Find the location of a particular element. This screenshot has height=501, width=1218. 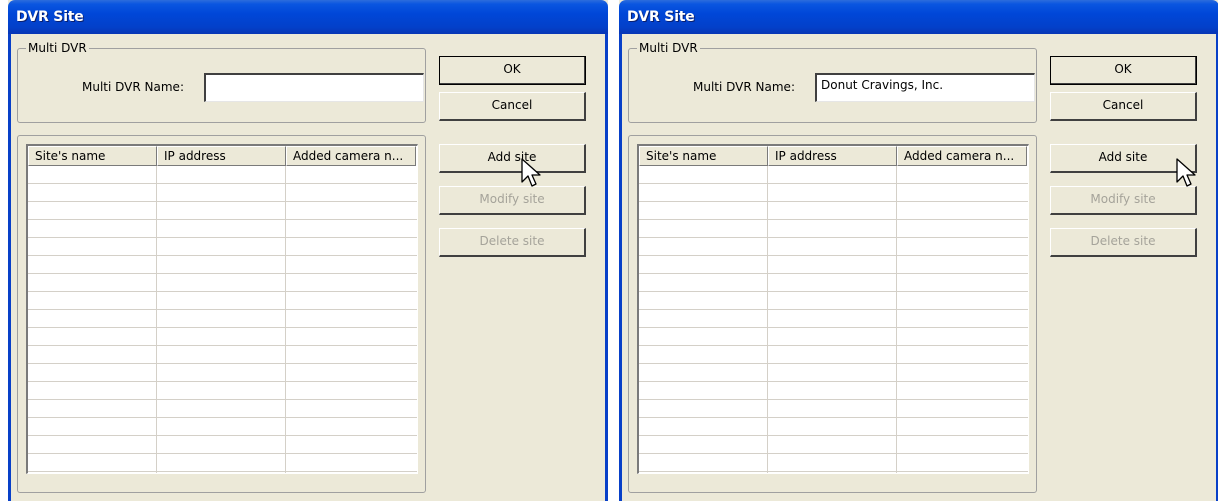

window-frame-right is located at coordinates (606, 267).